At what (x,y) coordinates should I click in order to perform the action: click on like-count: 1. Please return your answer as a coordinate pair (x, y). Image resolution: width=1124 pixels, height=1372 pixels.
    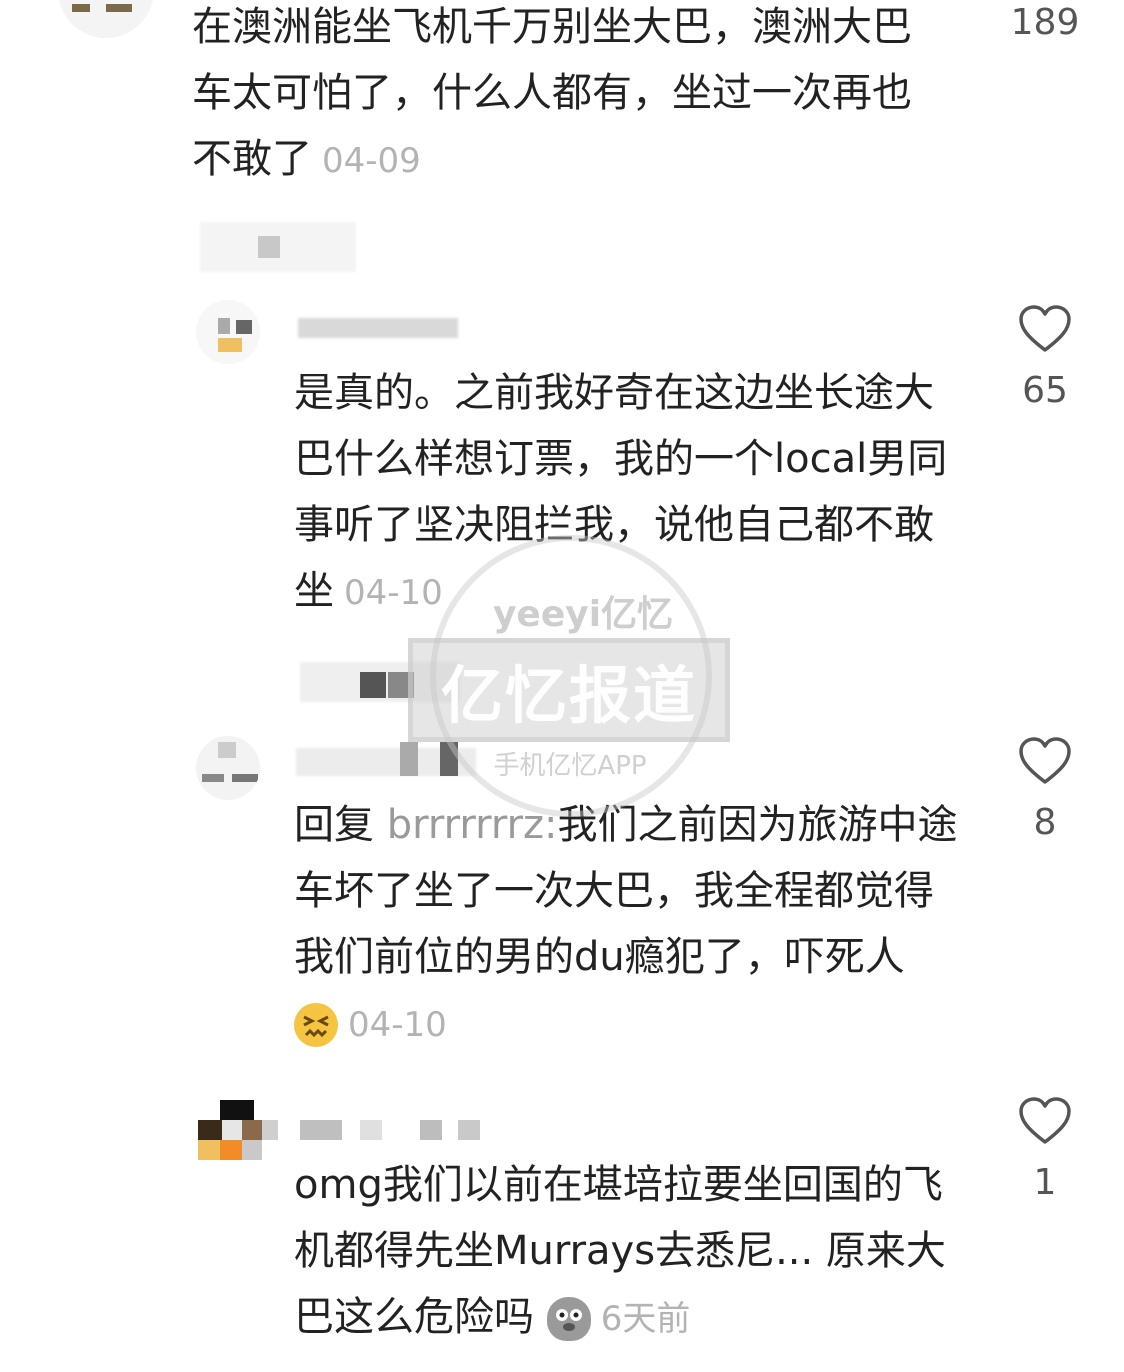
    Looking at the image, I should click on (1045, 1182).